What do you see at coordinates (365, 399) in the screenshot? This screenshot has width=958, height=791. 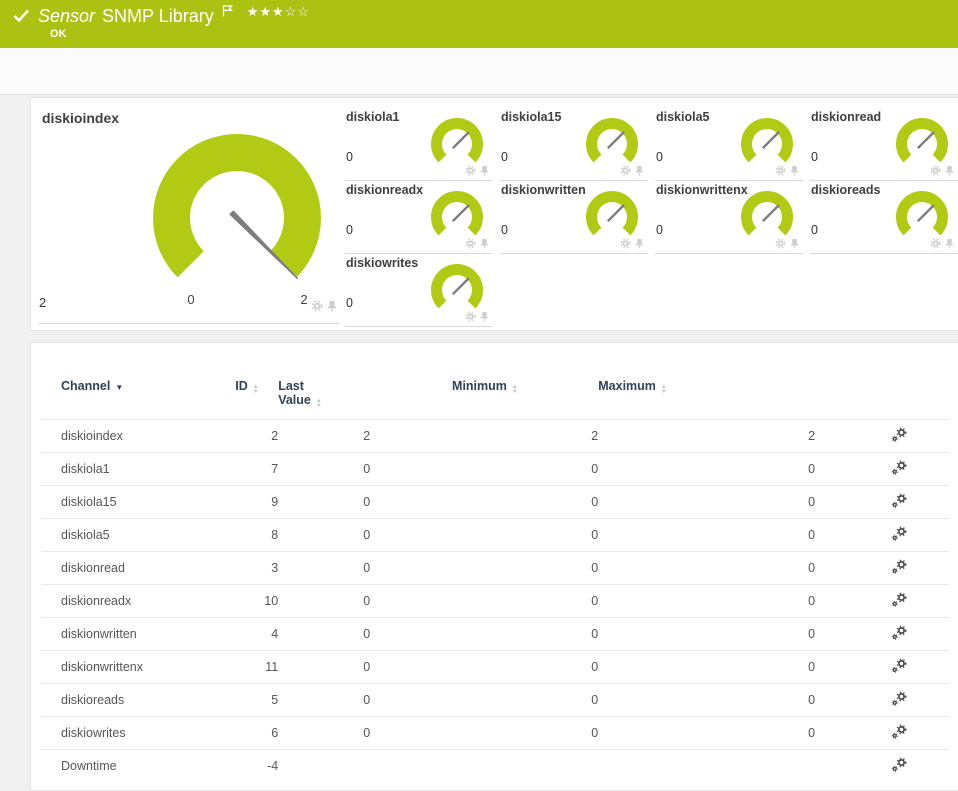 I see `column-header-last-value: Last Value ▲ ▼` at bounding box center [365, 399].